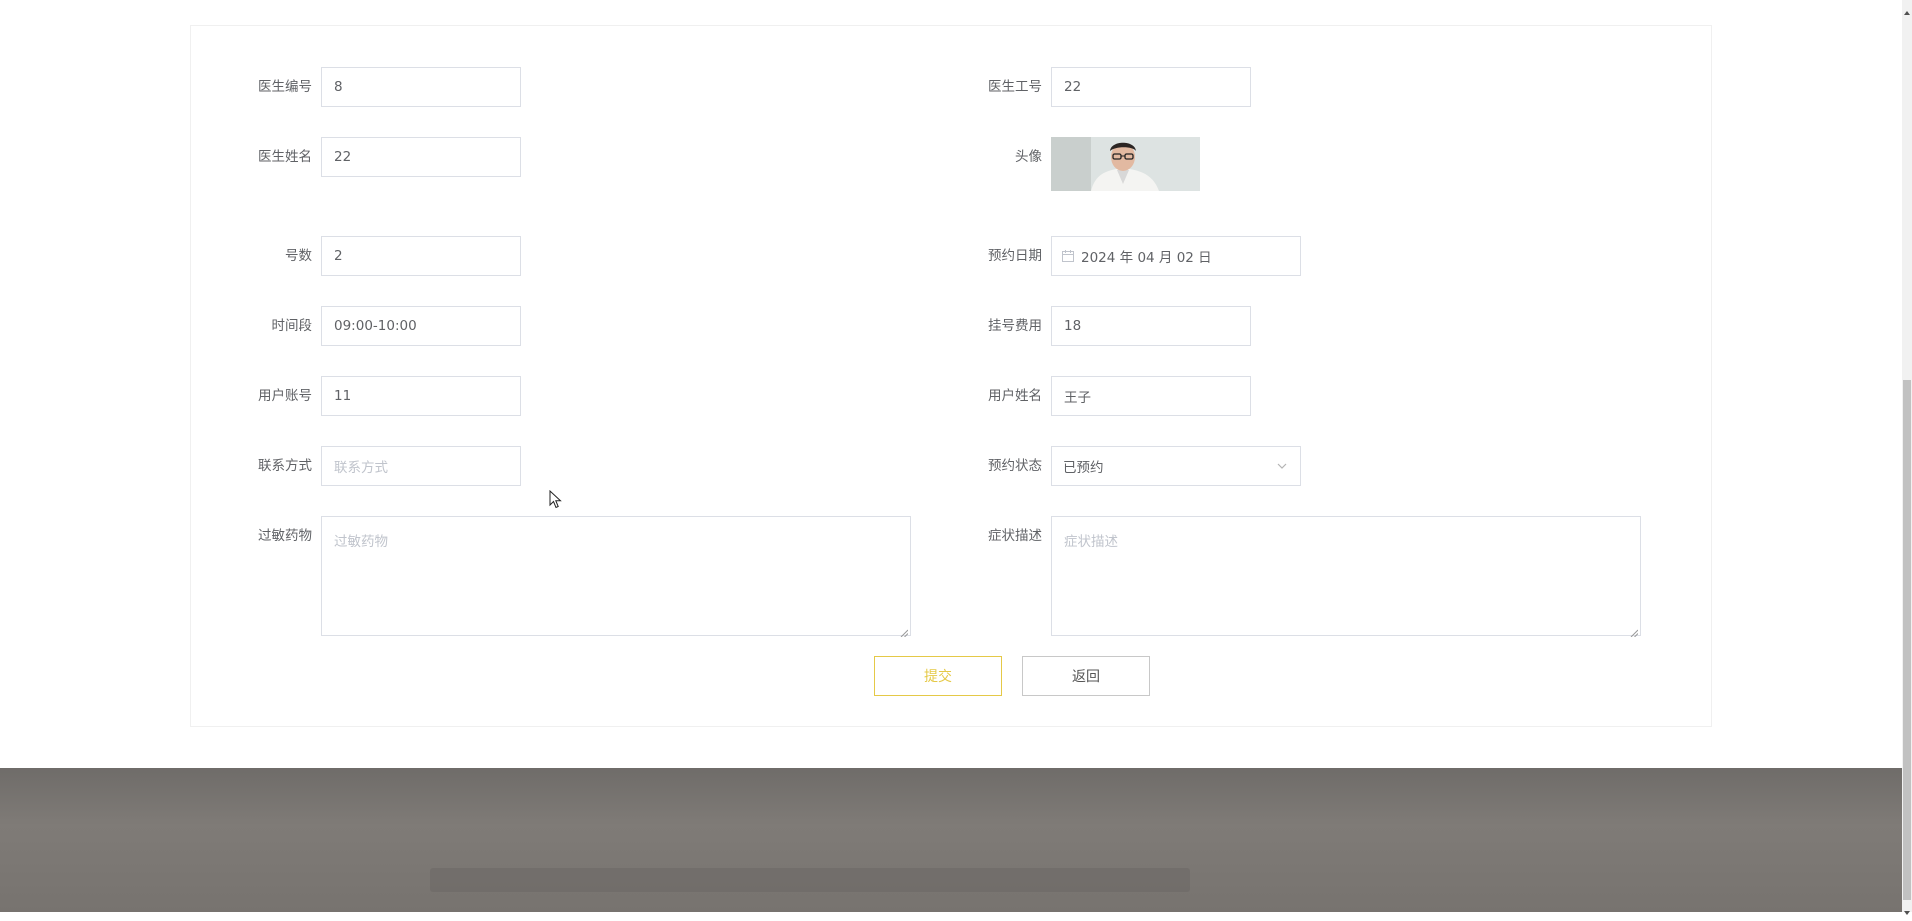 The image size is (1912, 921). What do you see at coordinates (1015, 87) in the screenshot?
I see `doctor-id-label: 医生工号` at bounding box center [1015, 87].